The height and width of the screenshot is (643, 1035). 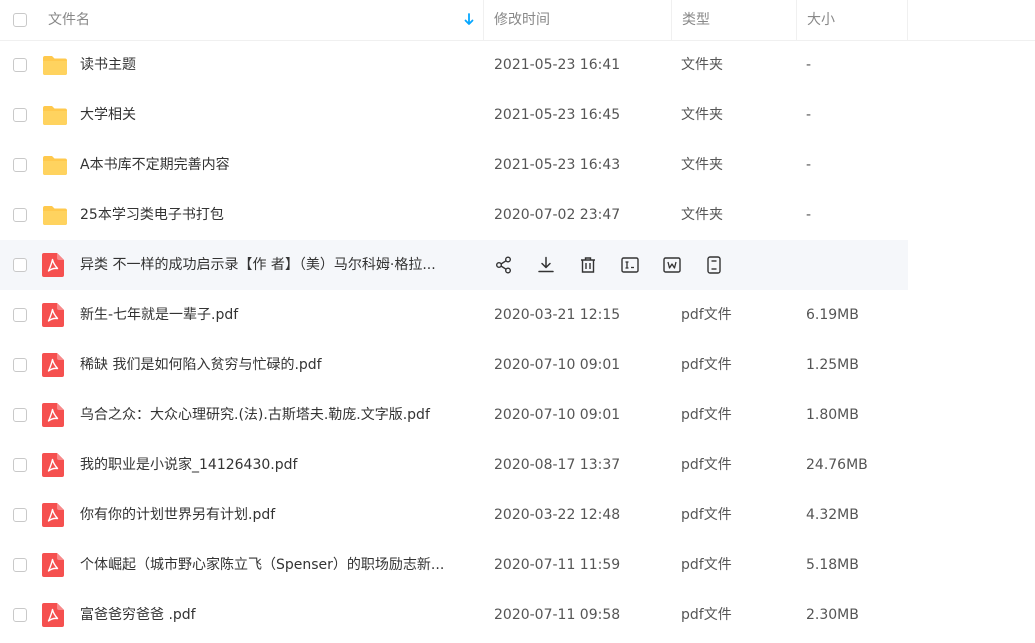 I want to click on column-type-label: 类型, so click(x=696, y=20).